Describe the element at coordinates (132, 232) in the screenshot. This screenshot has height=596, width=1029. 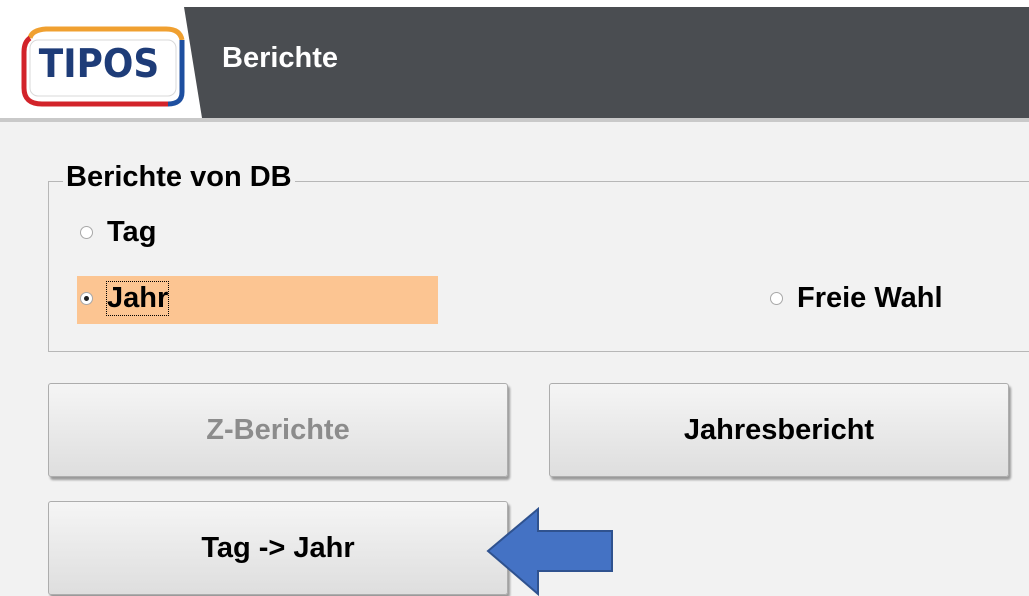
I see `radio-label-tag: Tag` at that location.